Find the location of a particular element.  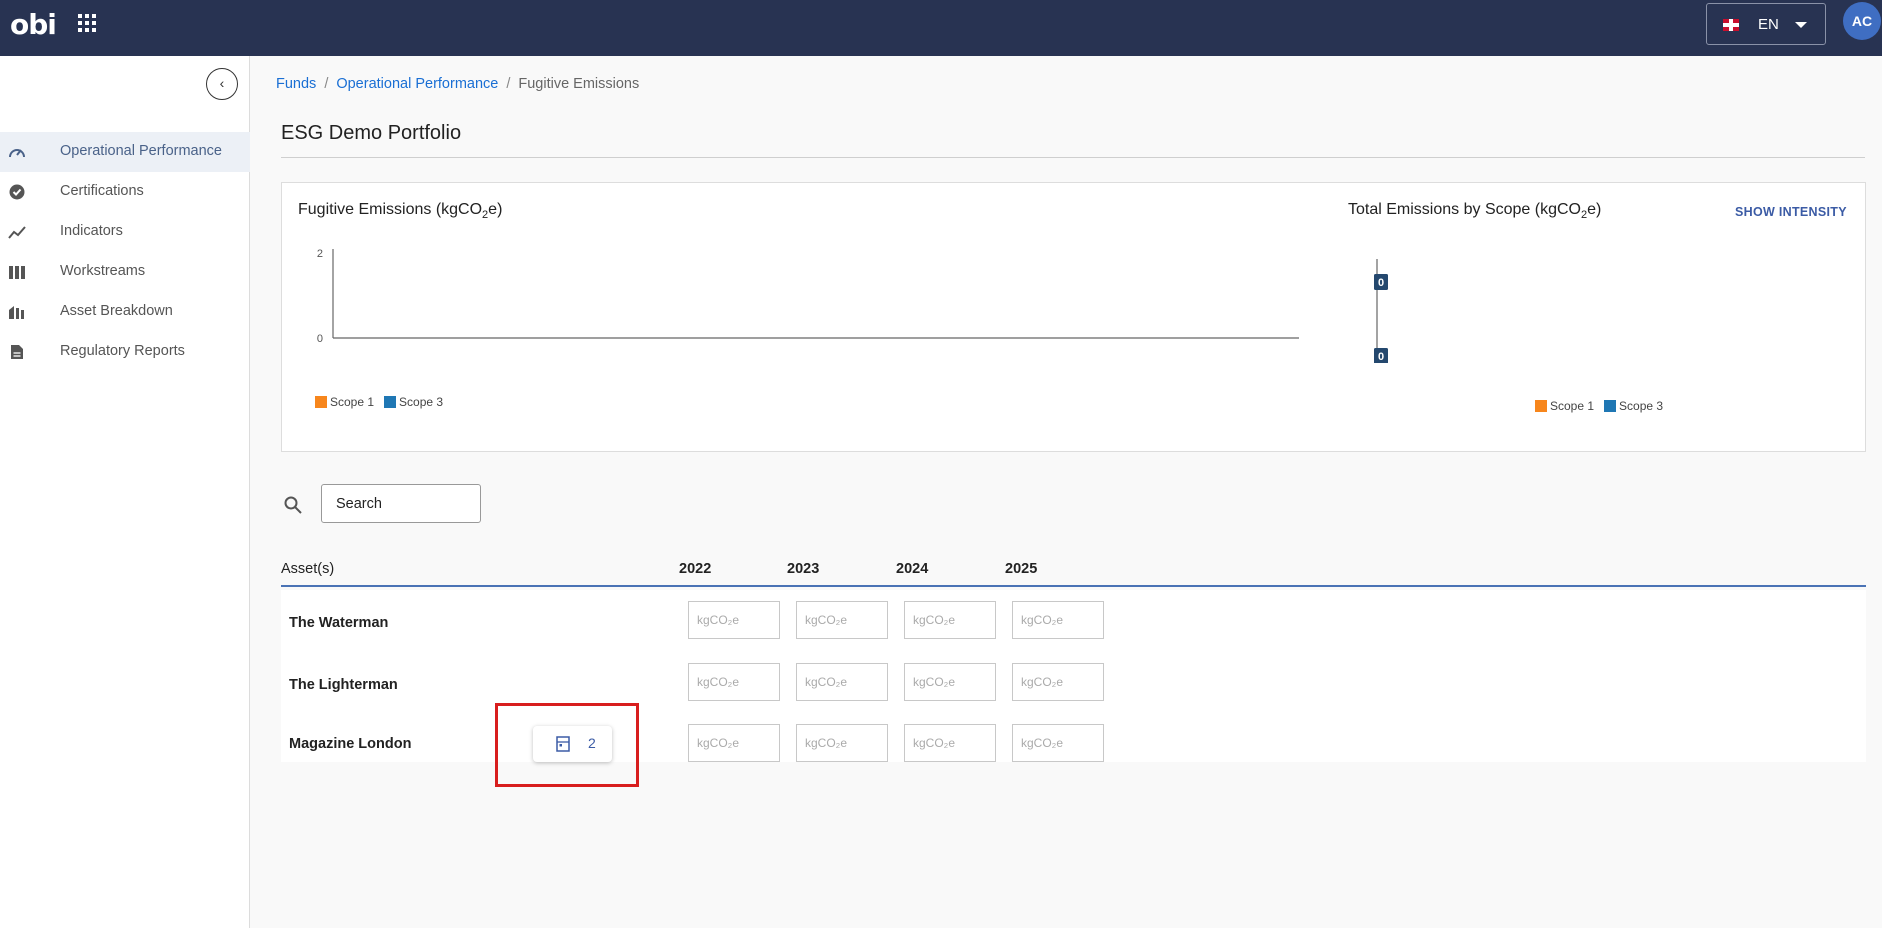

top-bar: obi EN AC is located at coordinates (941, 28).